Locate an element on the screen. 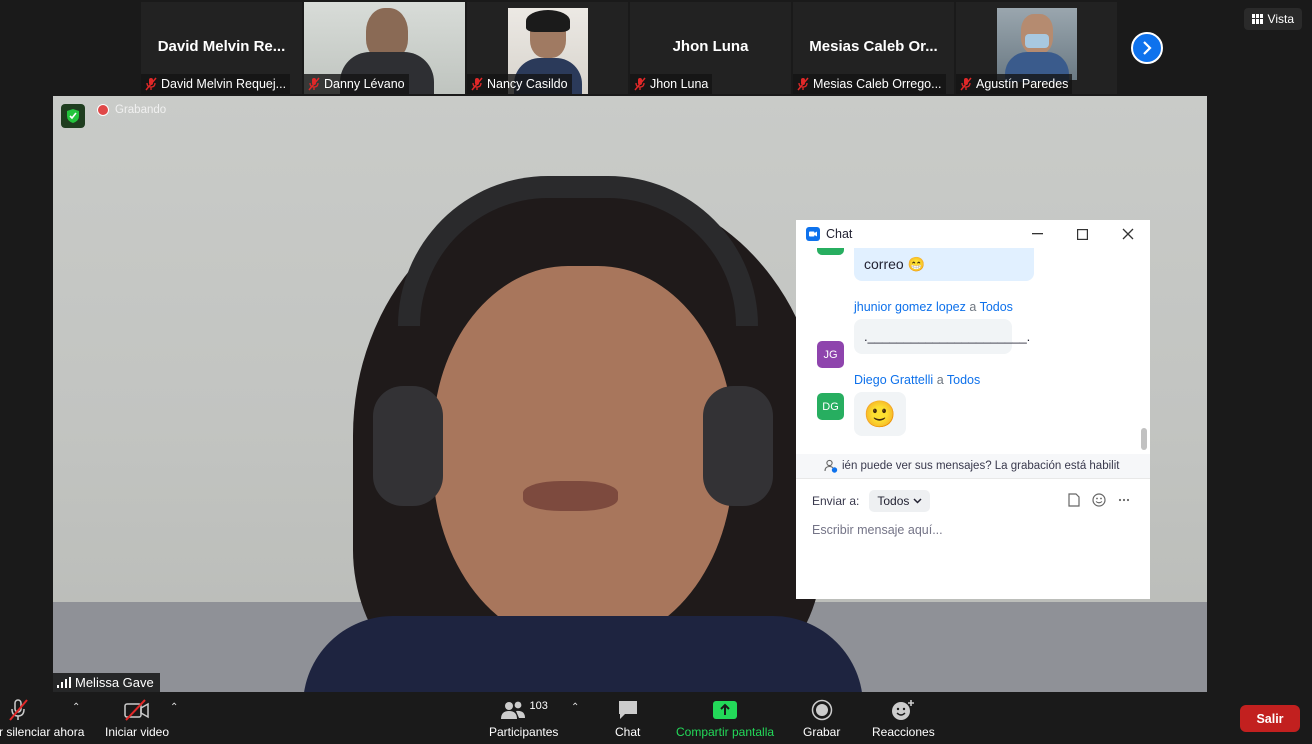  share-screen-button: Compartir pantalla is located at coordinates (725, 718).